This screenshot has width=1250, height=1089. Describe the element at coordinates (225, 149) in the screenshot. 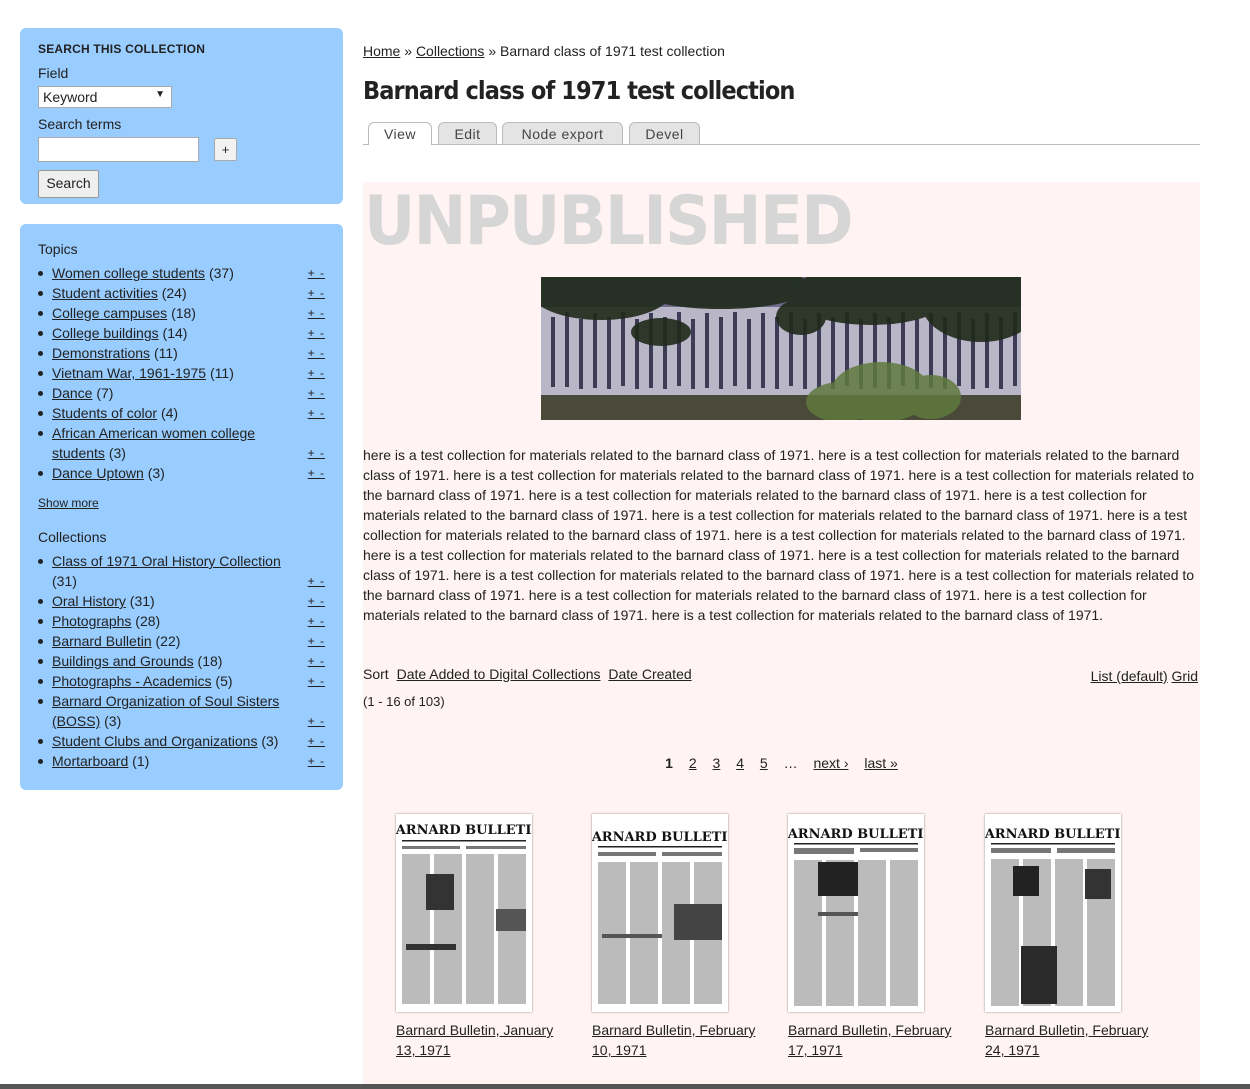

I see `add-term-button: +` at that location.